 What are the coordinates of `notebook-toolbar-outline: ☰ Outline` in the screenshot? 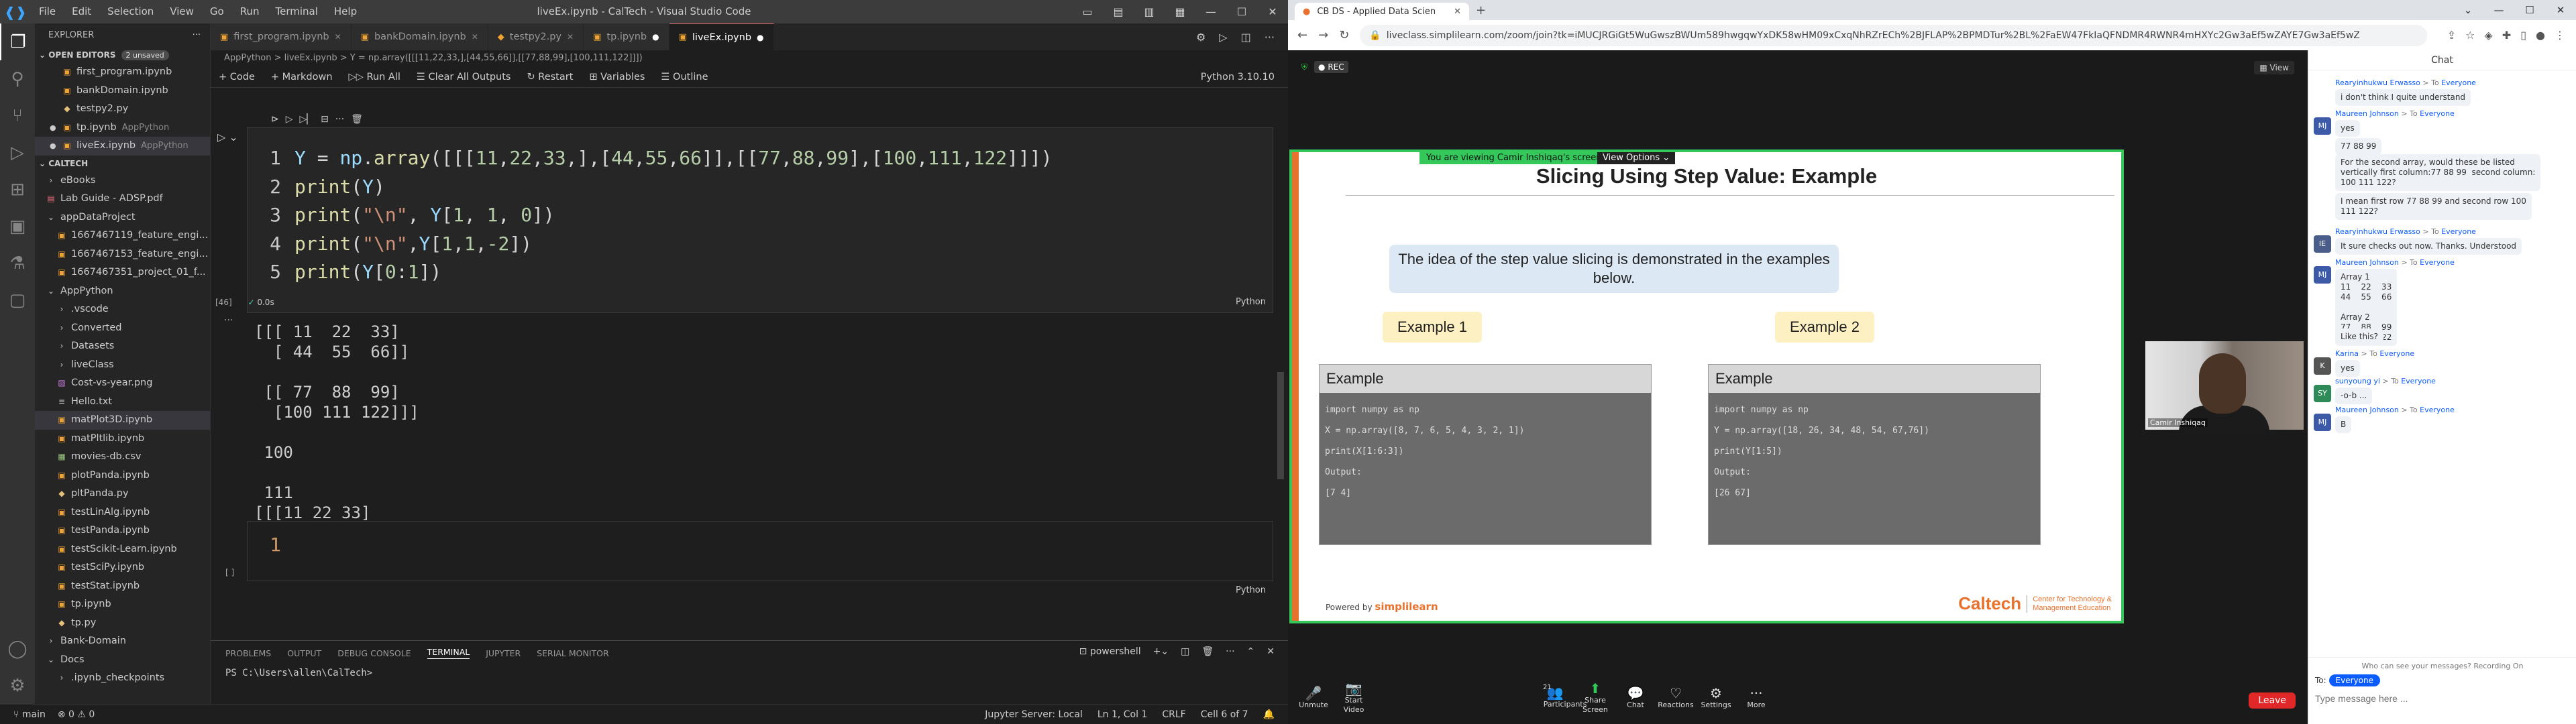 It's located at (684, 77).